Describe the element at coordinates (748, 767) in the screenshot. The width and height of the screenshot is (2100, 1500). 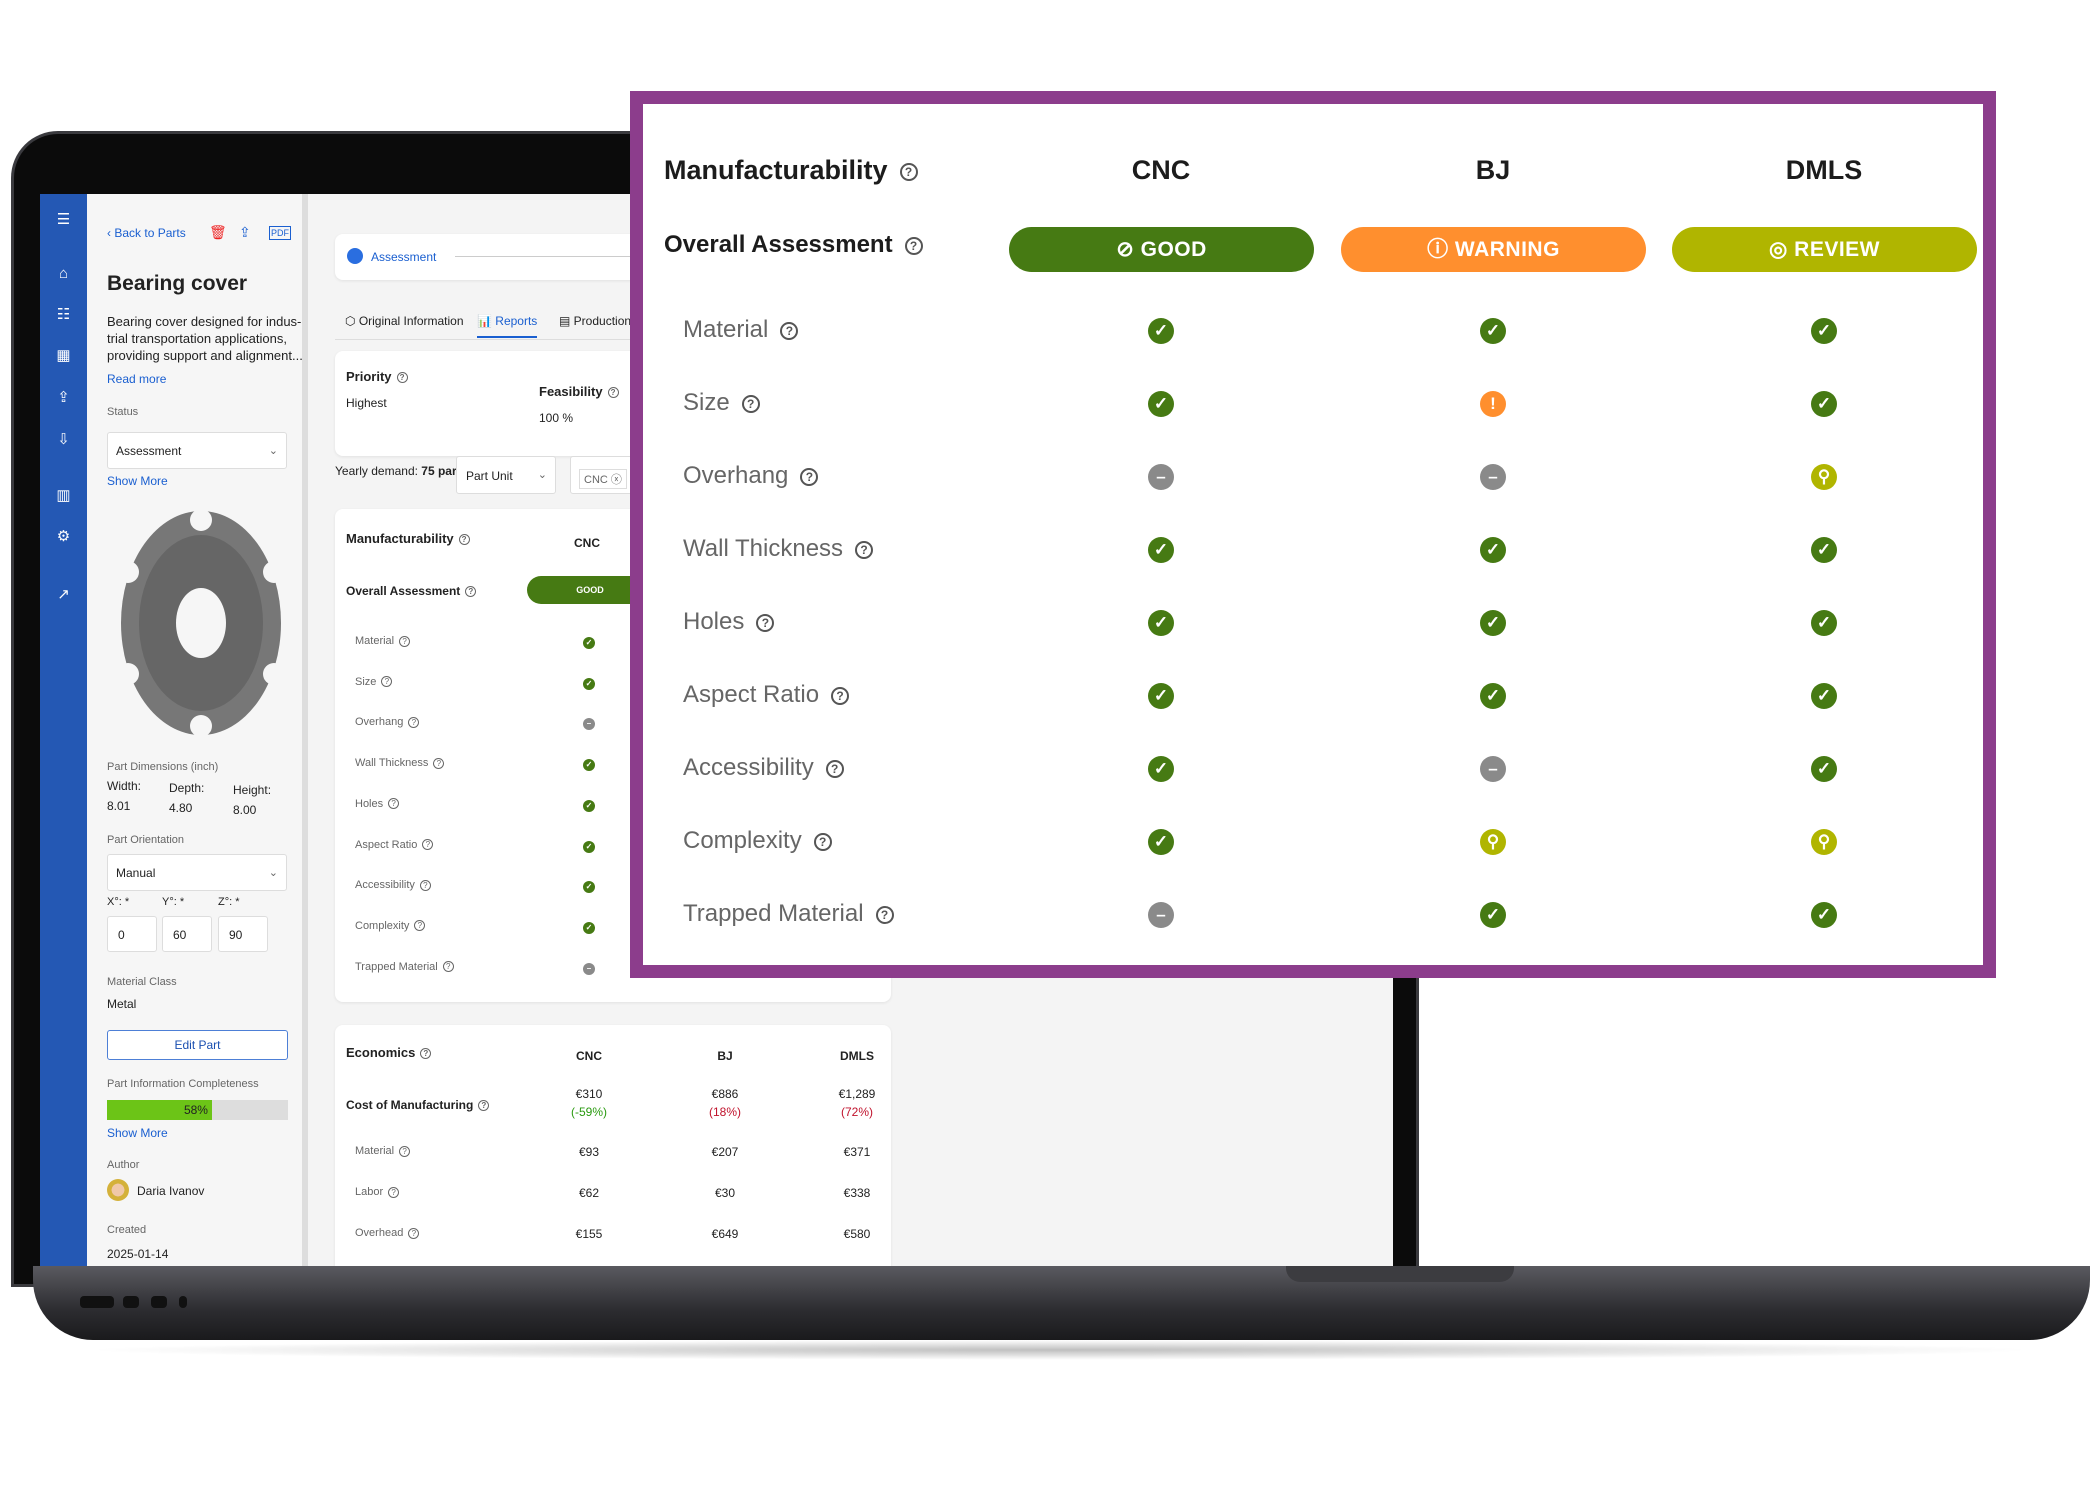
I see `label-text: Accessibility` at that location.